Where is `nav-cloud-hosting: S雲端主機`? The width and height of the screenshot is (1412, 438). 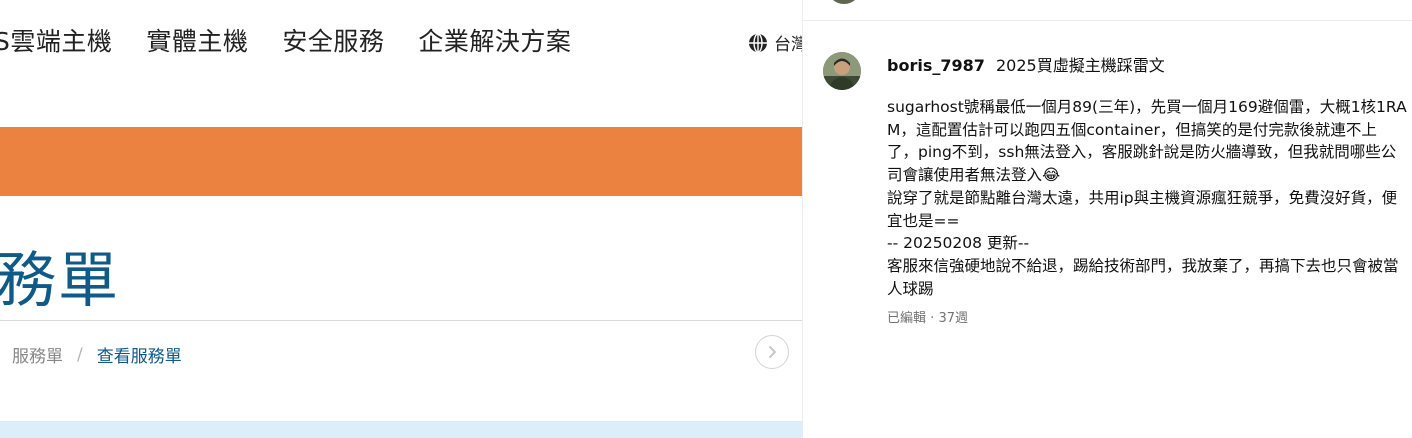
nav-cloud-hosting: S雲端主機 is located at coordinates (56, 40).